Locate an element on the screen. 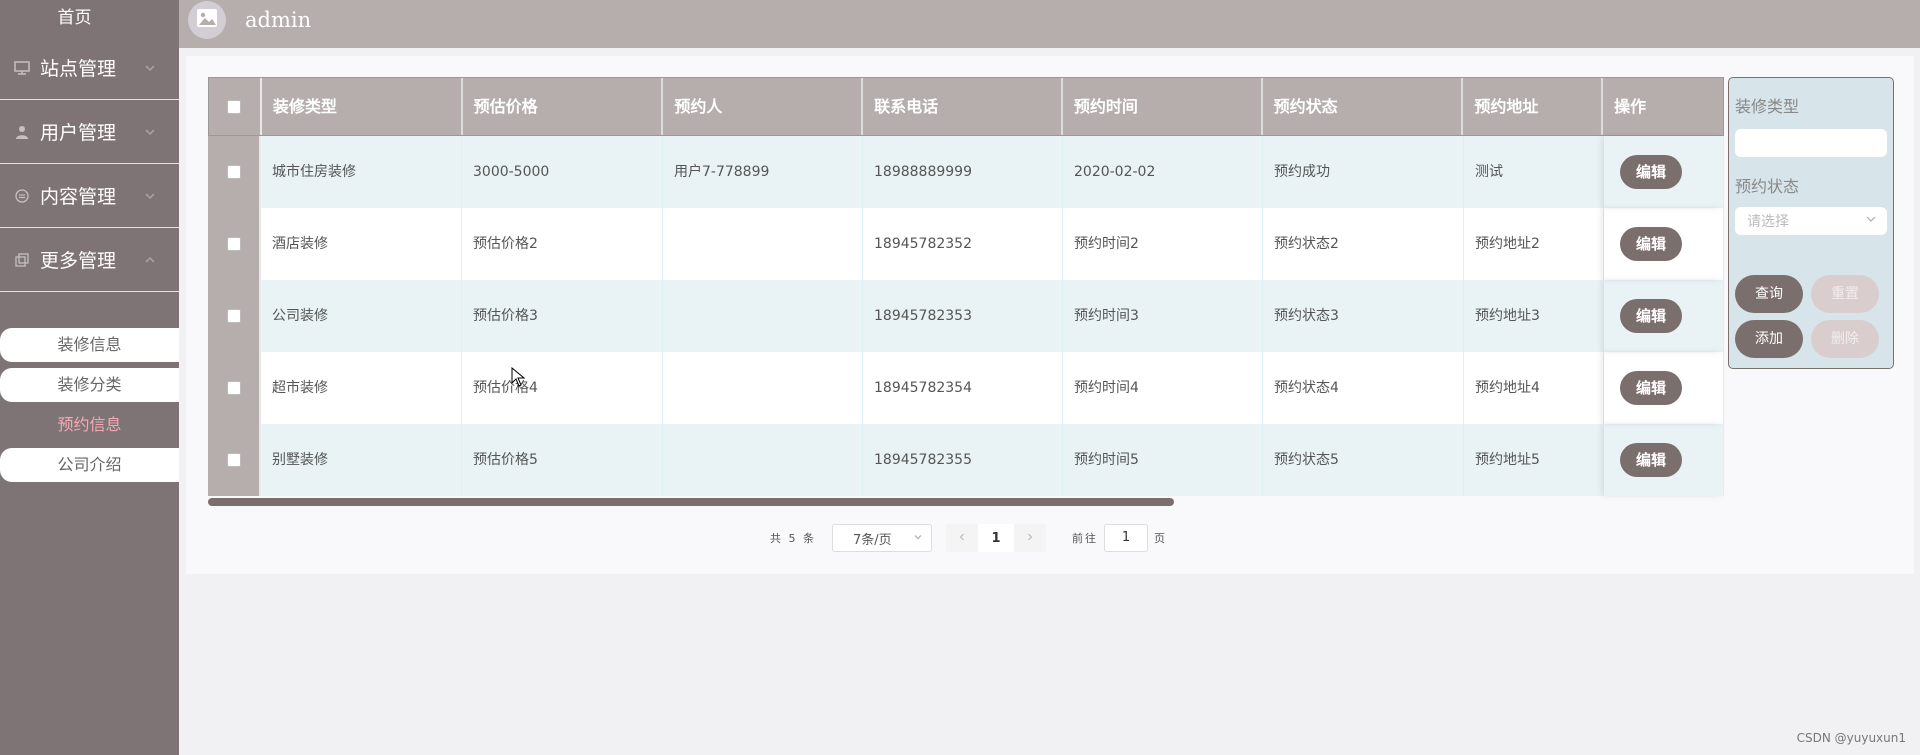  watermark: CSDN @yuyuxun1 is located at coordinates (1851, 738).